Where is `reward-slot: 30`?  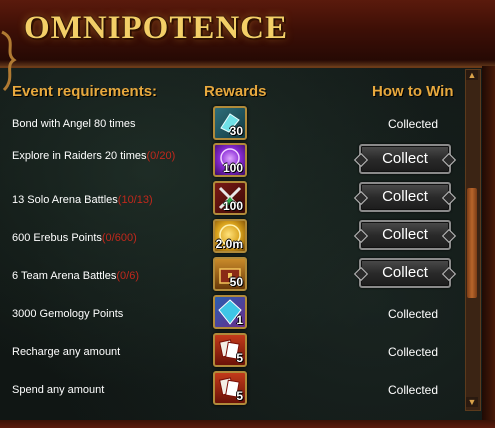
reward-slot: 30 is located at coordinates (230, 123).